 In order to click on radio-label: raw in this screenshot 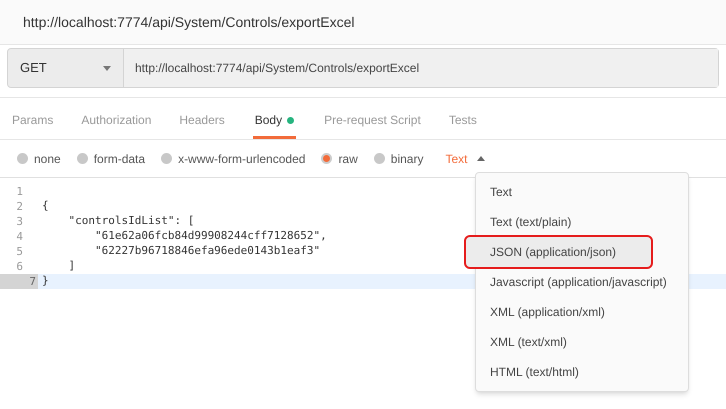, I will do `click(348, 159)`.